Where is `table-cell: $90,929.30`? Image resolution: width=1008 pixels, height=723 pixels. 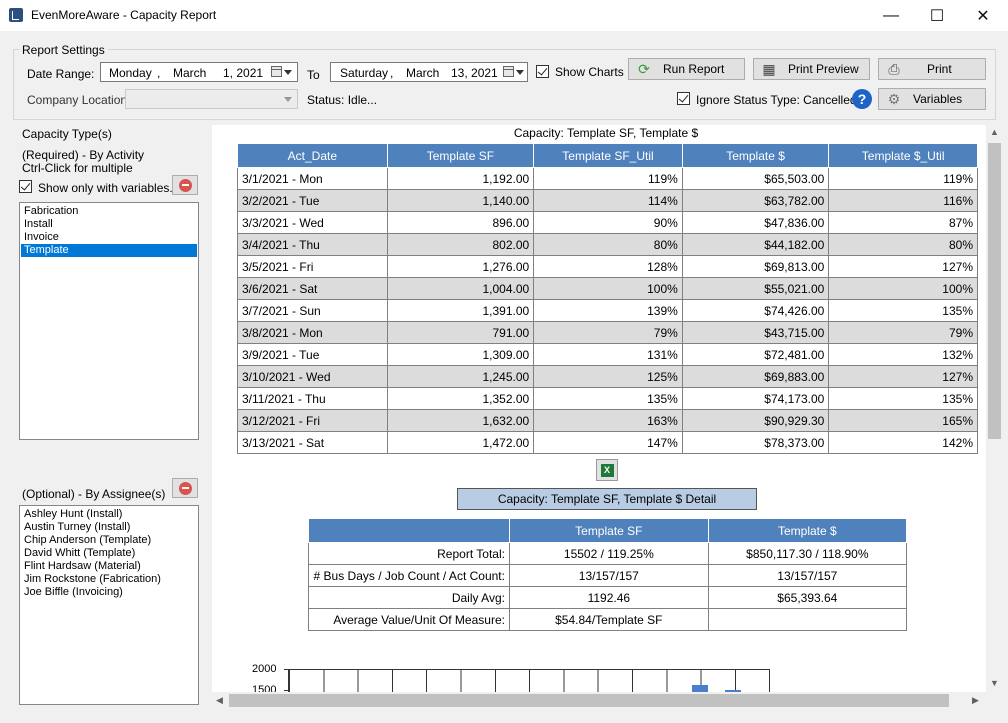 table-cell: $90,929.30 is located at coordinates (755, 420).